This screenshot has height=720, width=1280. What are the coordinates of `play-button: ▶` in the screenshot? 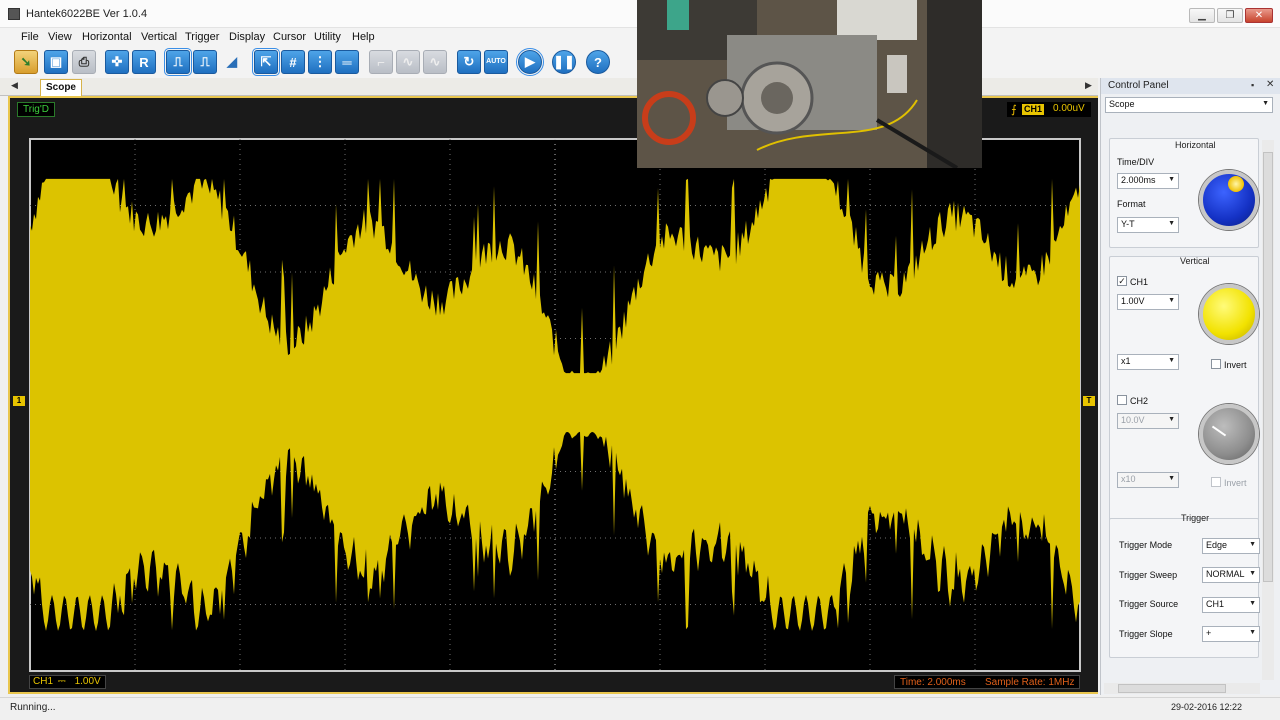 It's located at (530, 62).